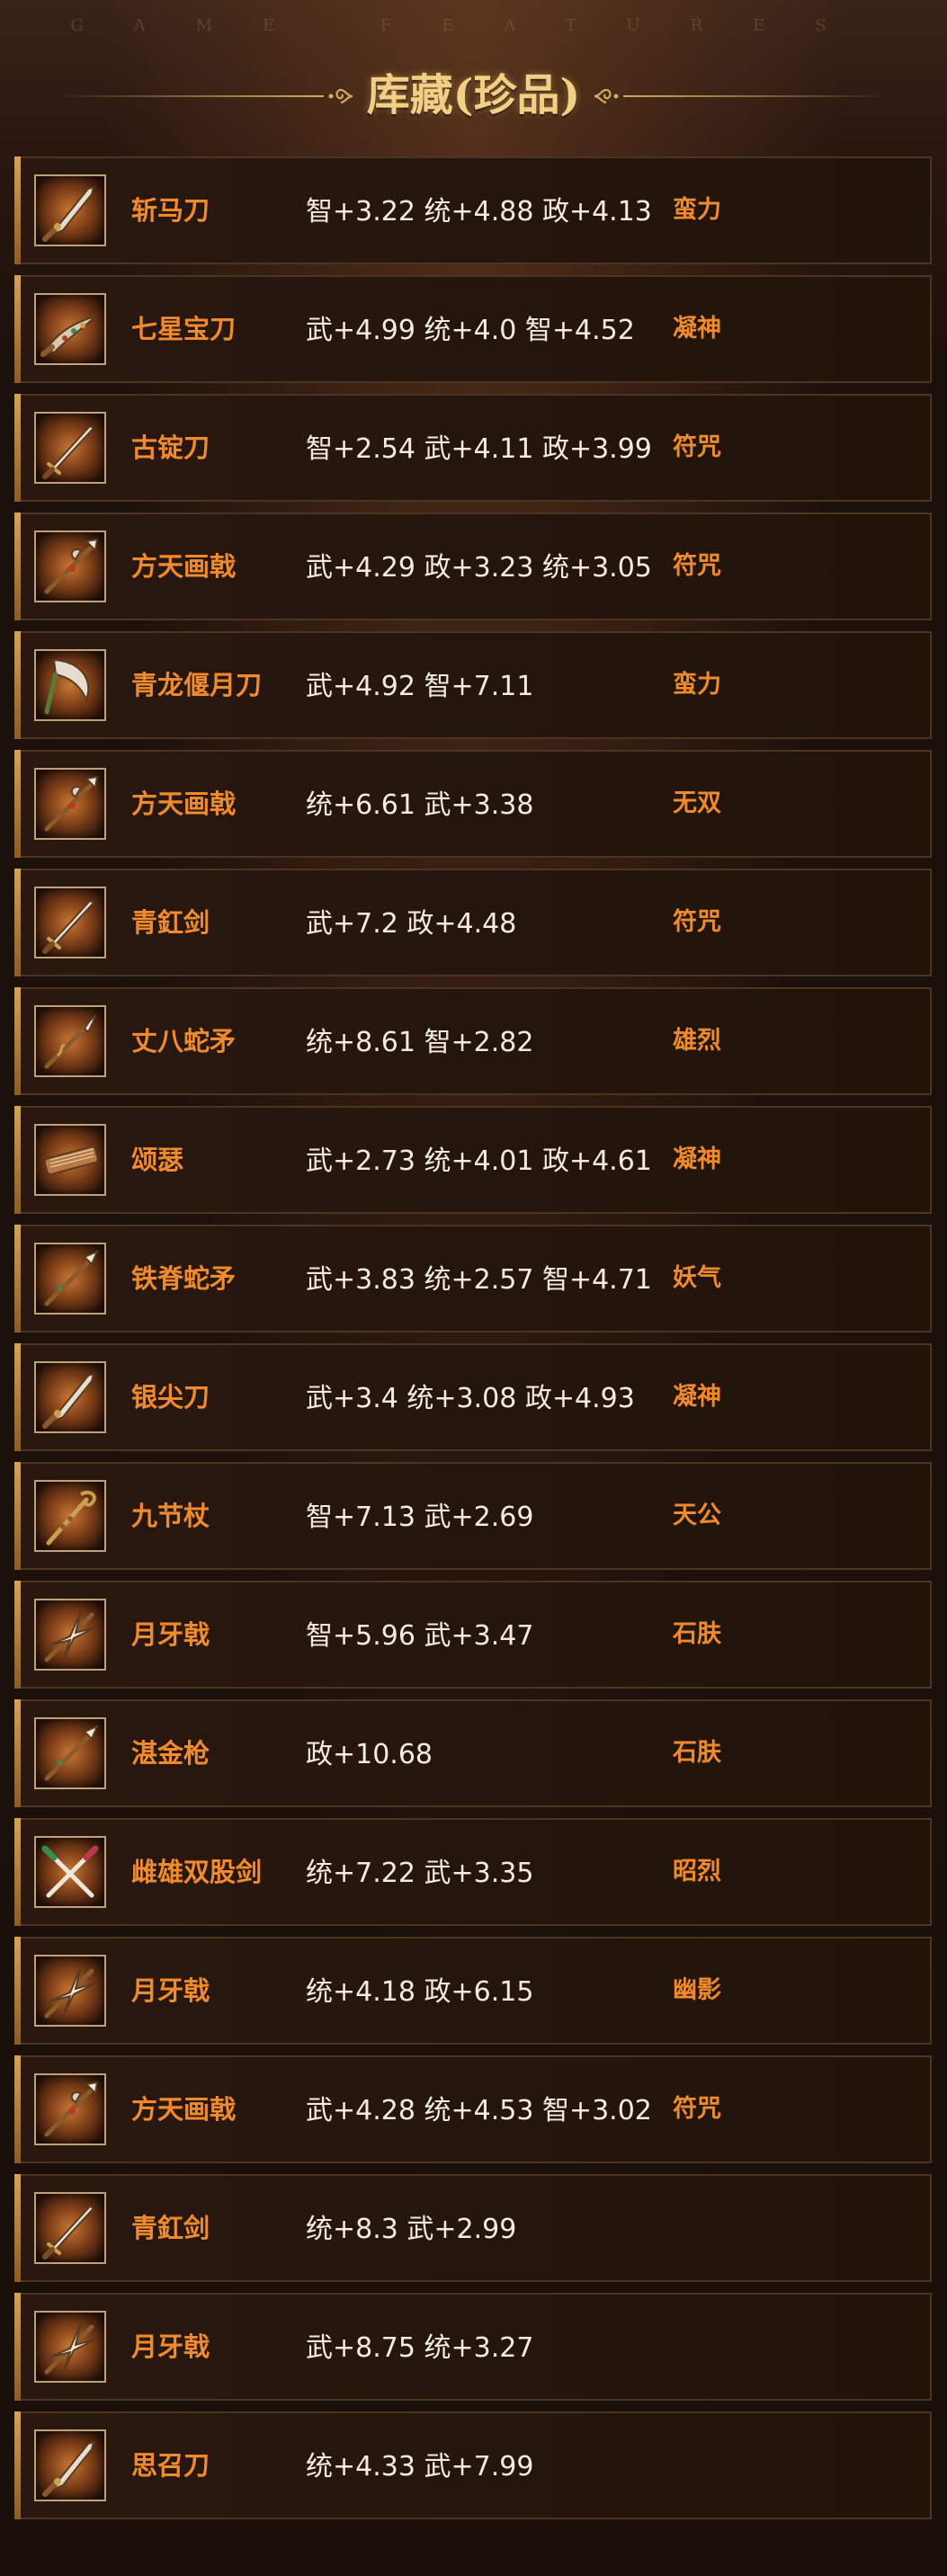 This screenshot has width=947, height=2576. What do you see at coordinates (420, 1636) in the screenshot?
I see `item-stats: 智+5.96 武+3.47` at bounding box center [420, 1636].